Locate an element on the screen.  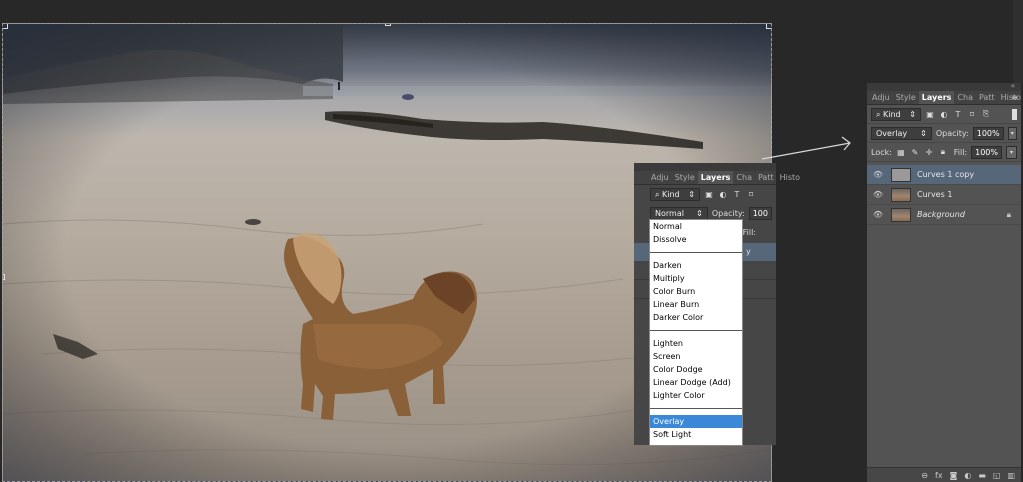
window-scrollbar is located at coordinates (1018, 41).